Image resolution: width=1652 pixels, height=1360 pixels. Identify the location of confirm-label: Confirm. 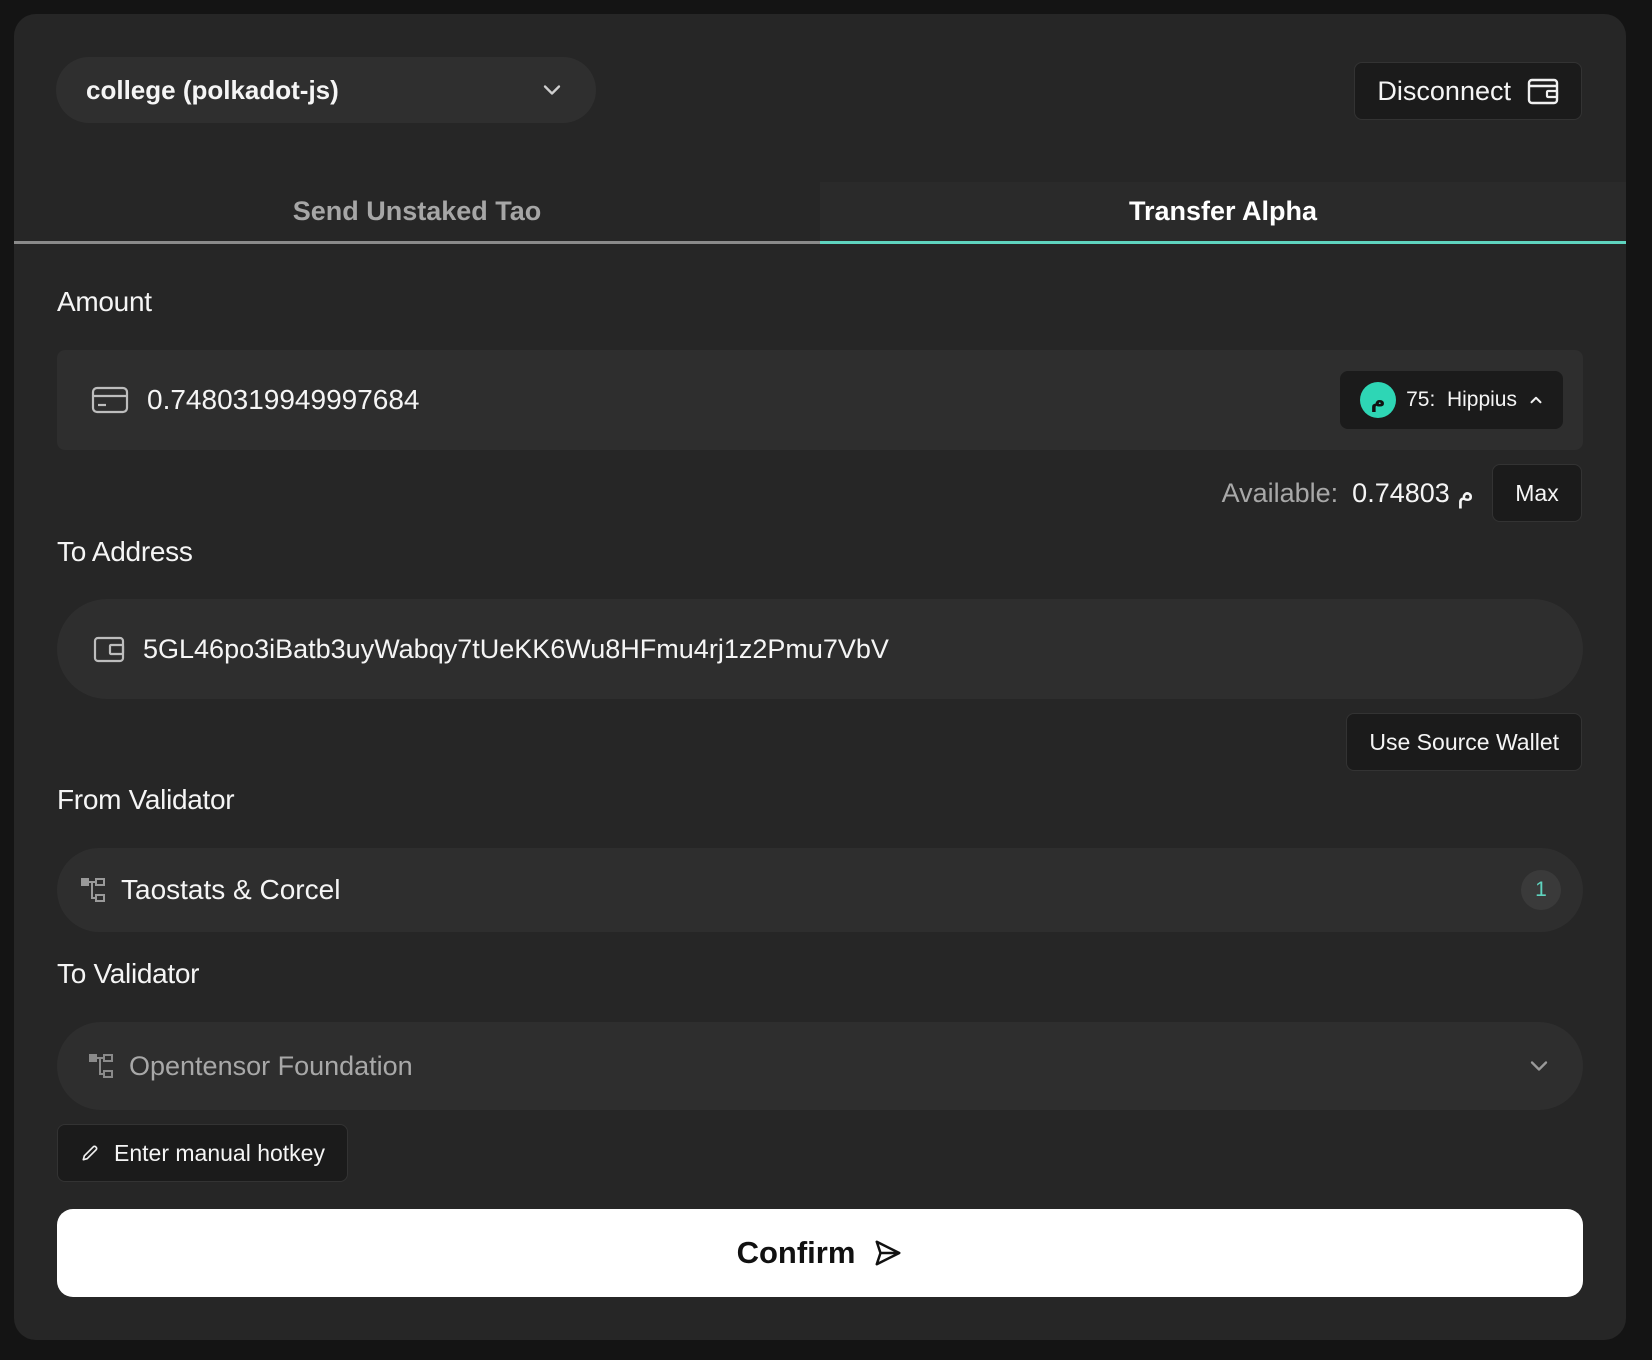
(796, 1252).